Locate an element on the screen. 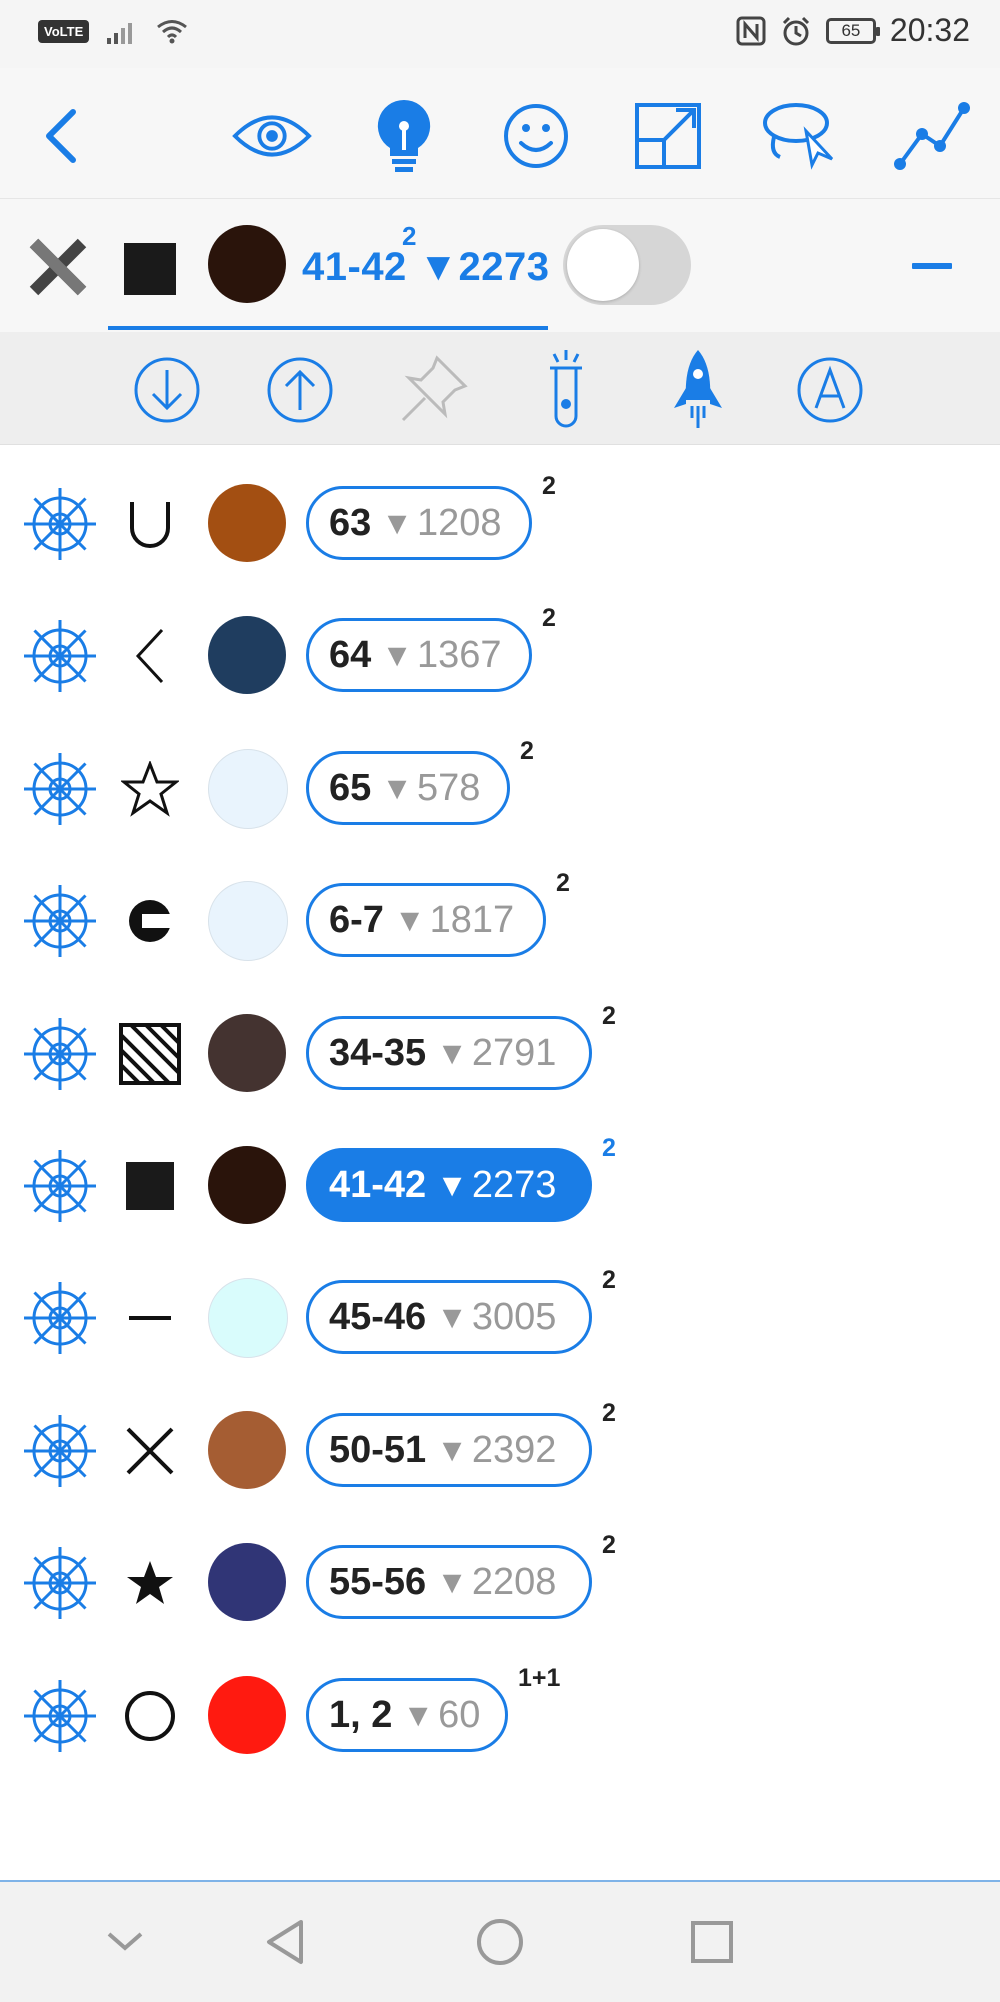 Image resolution: width=1000 pixels, height=2002 pixels. marker-label-pill: 63 ▼ 1208 is located at coordinates (419, 523).